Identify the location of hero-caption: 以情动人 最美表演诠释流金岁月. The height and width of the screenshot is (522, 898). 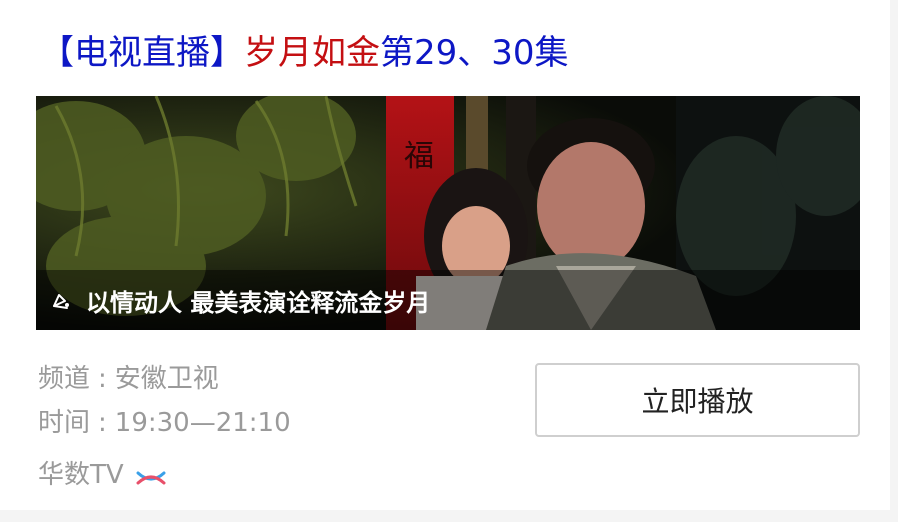
(258, 302).